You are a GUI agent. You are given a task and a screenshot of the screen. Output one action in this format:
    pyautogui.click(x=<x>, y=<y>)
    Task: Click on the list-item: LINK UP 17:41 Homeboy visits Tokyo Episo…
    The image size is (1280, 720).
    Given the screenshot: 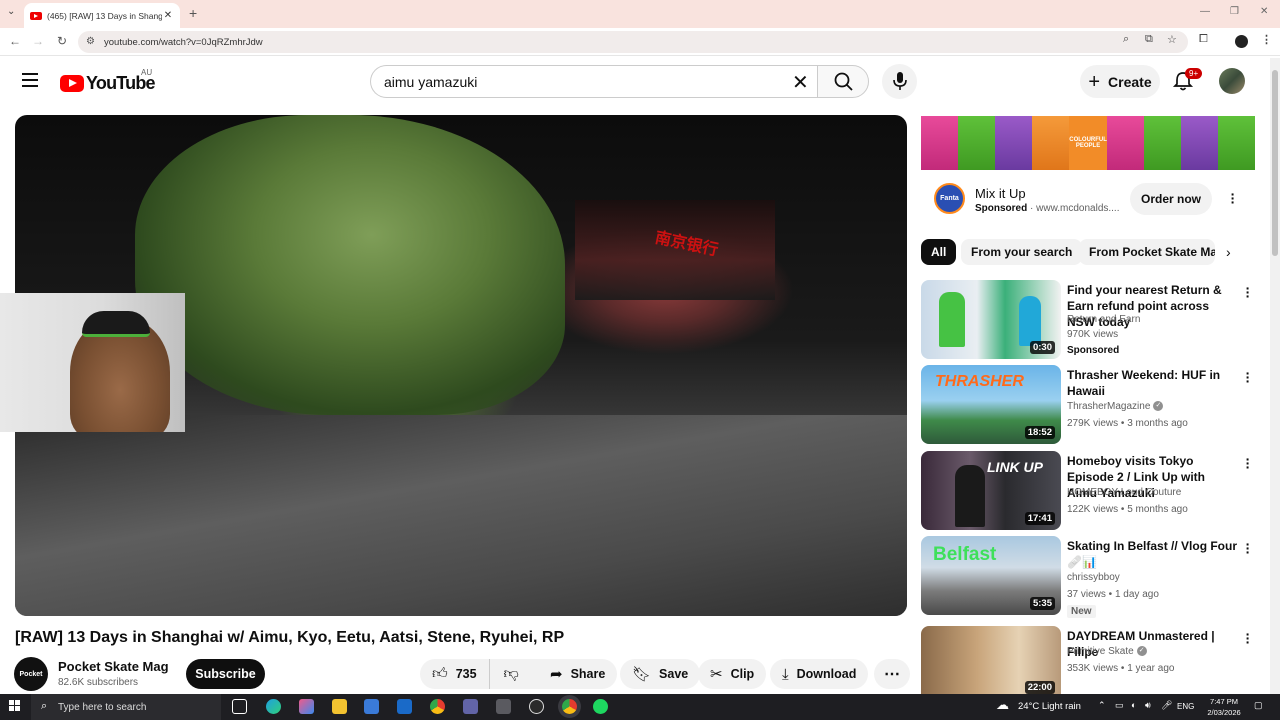 What is the action you would take?
    pyautogui.click(x=1091, y=491)
    